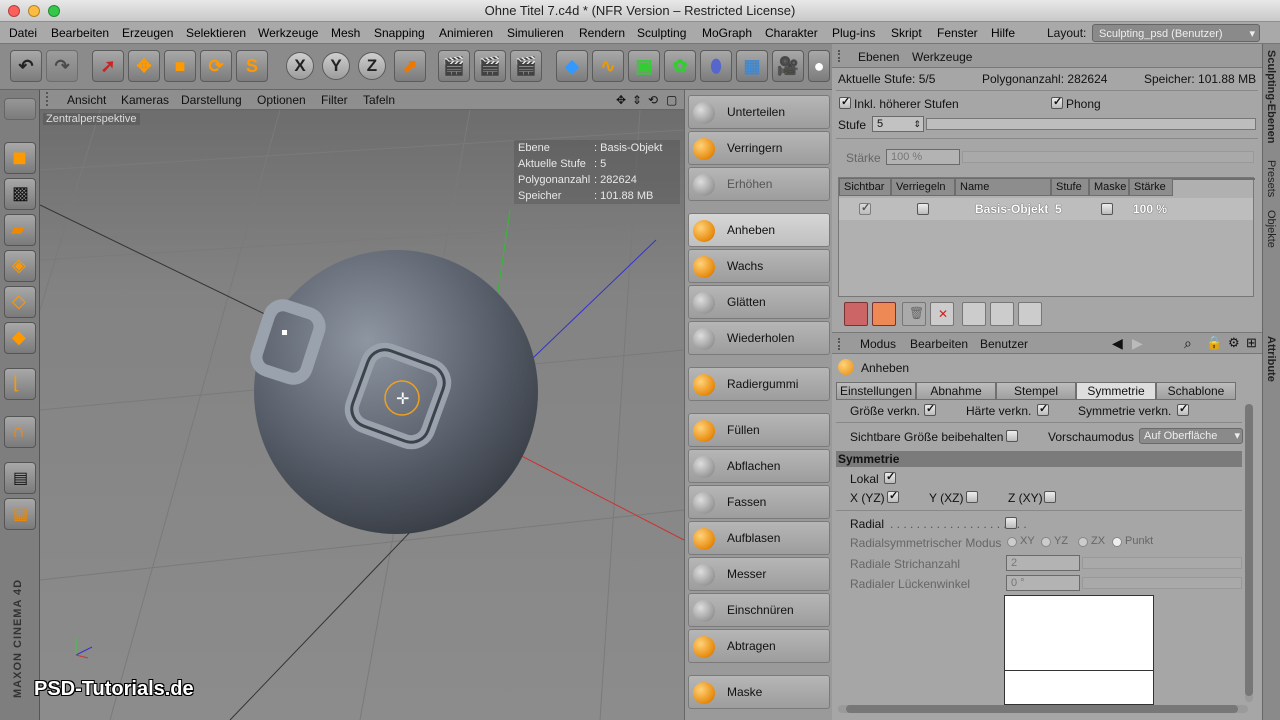 The width and height of the screenshot is (1280, 720). What do you see at coordinates (759, 266) in the screenshot?
I see `brush-wachs: Wachs` at bounding box center [759, 266].